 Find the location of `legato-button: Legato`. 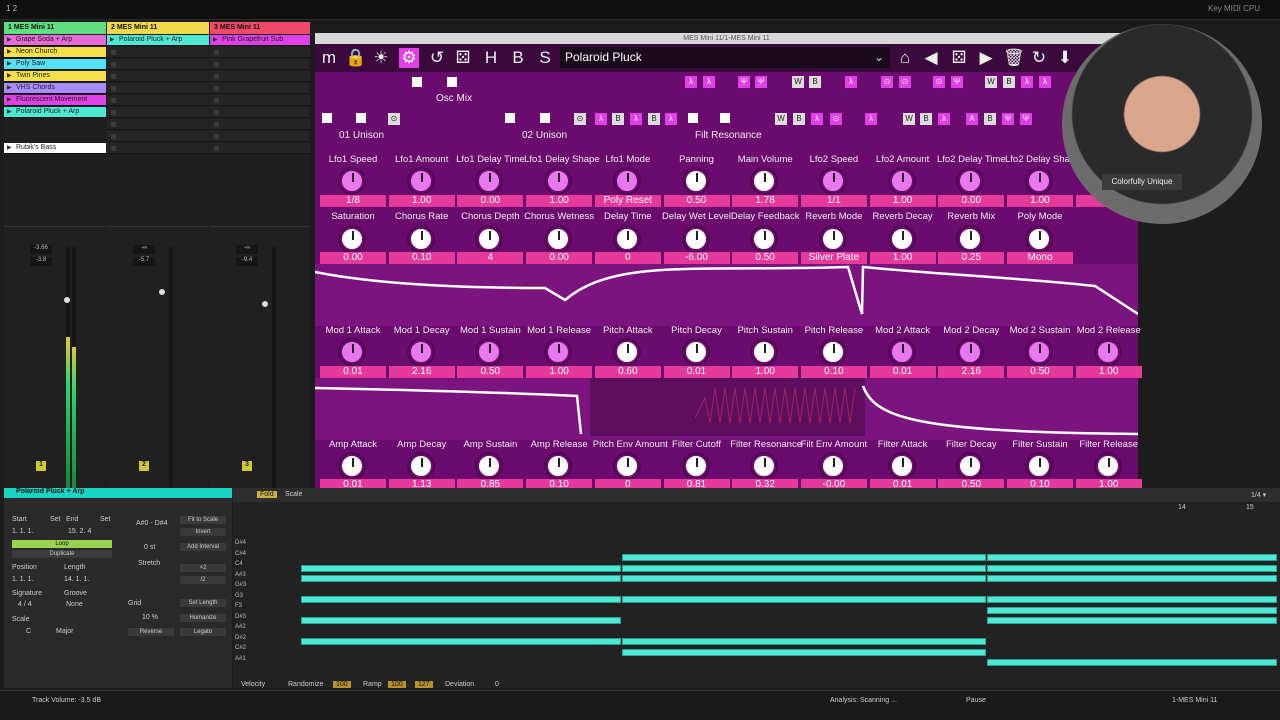

legato-button: Legato is located at coordinates (203, 632).